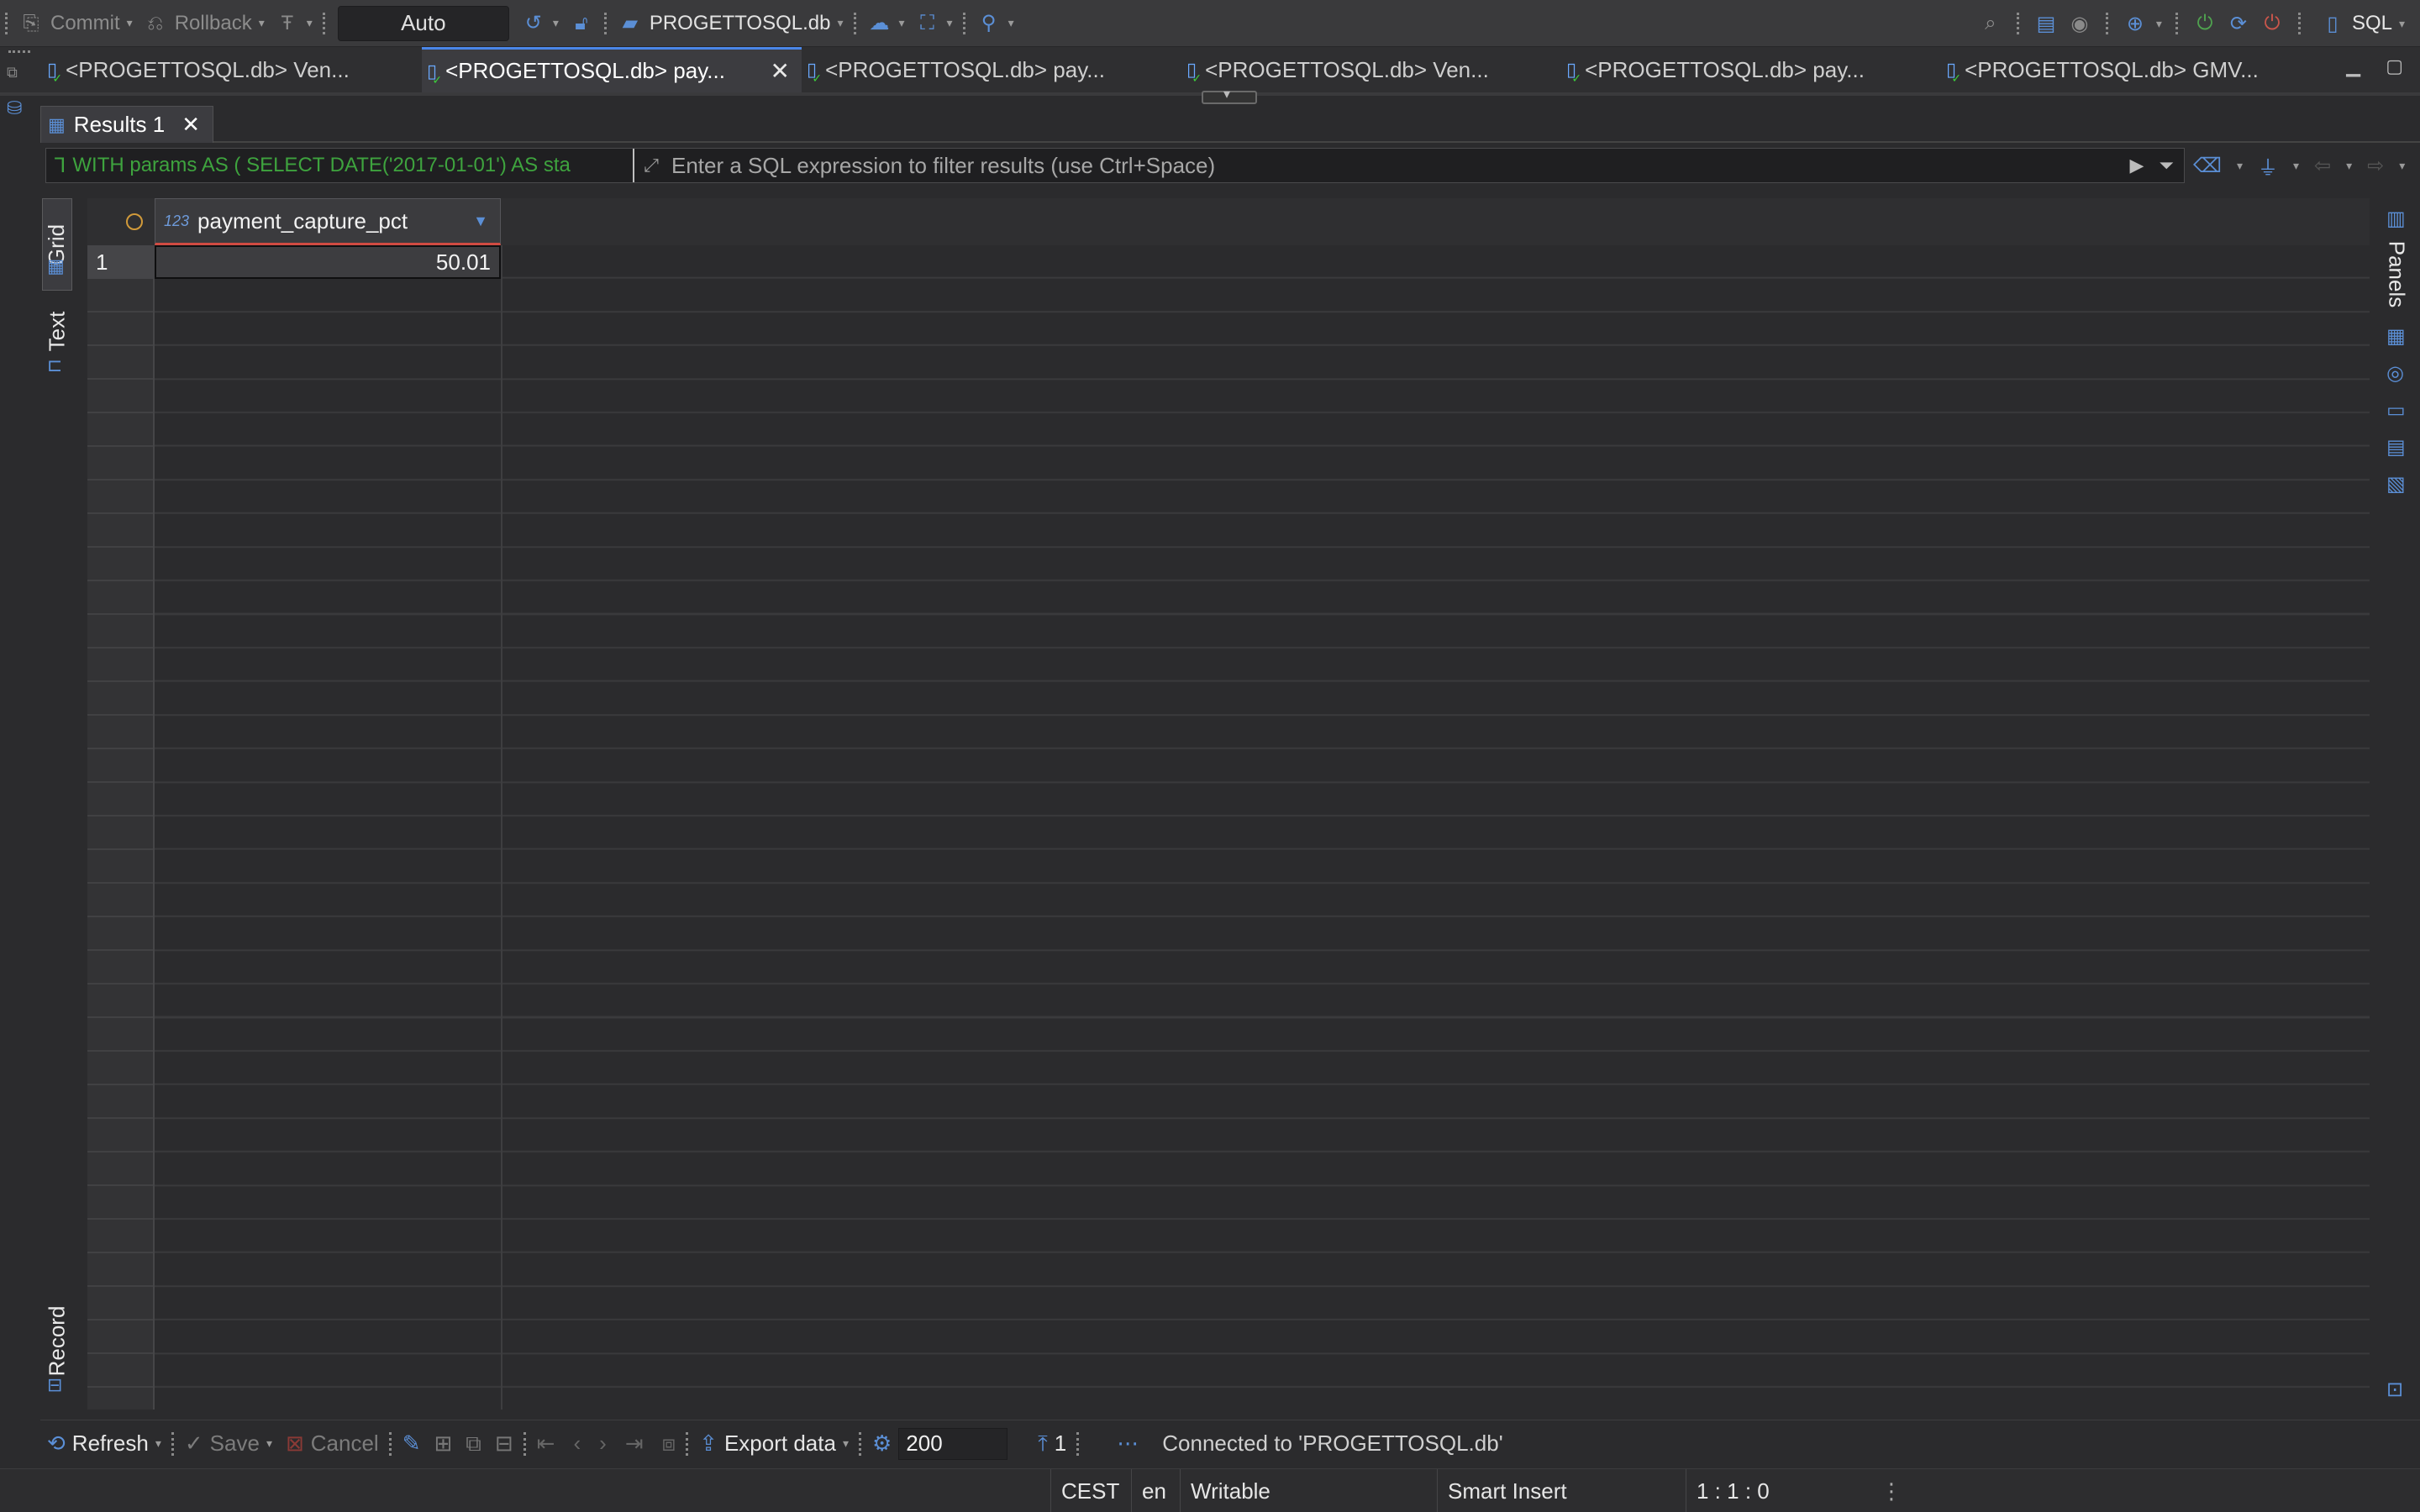 Image resolution: width=2420 pixels, height=1512 pixels. Describe the element at coordinates (1990, 23) in the screenshot. I see `search-icon: ⌕` at that location.